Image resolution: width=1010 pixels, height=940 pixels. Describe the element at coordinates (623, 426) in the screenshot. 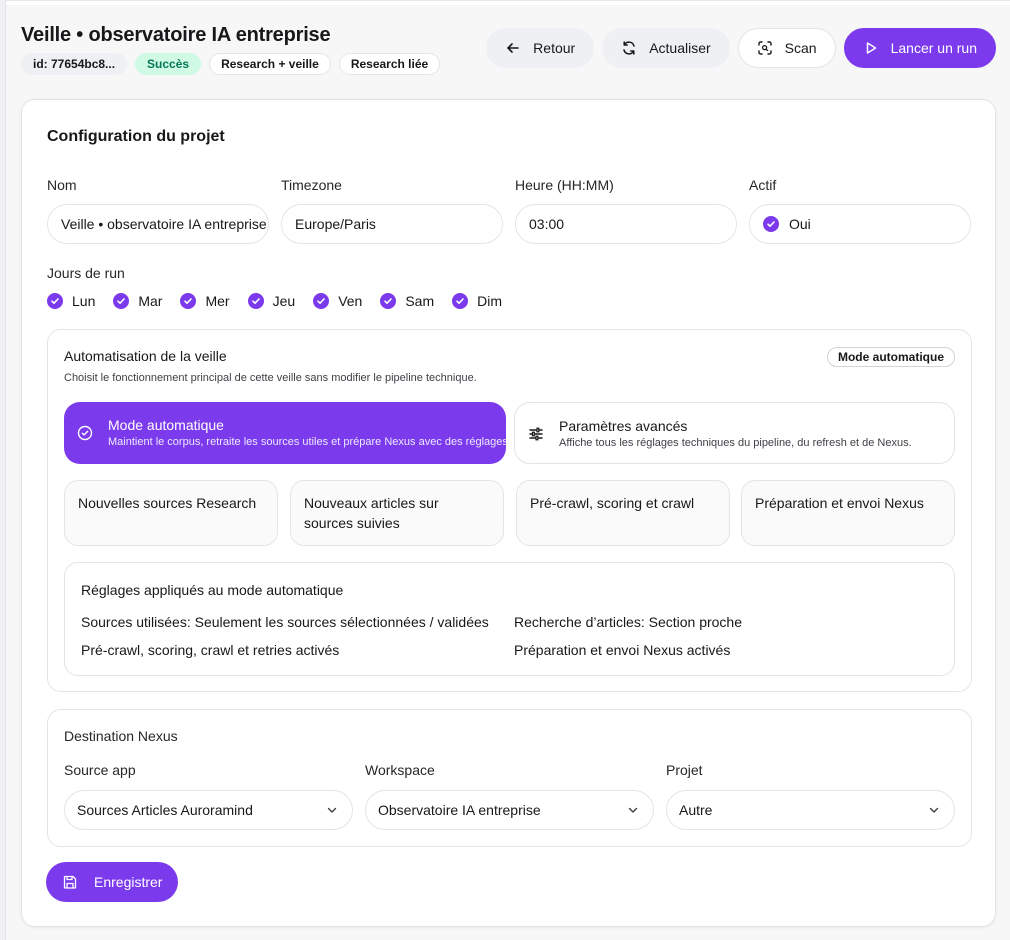

I see `advanced-settings-title: Paramètres avancés` at that location.